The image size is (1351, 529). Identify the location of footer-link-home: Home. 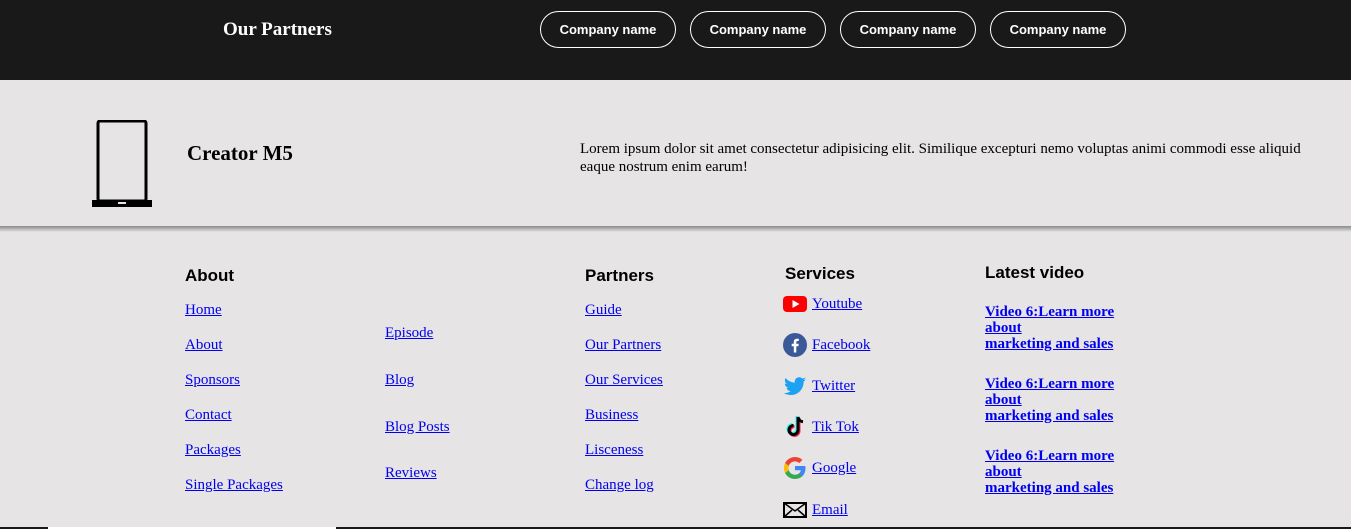
(203, 310).